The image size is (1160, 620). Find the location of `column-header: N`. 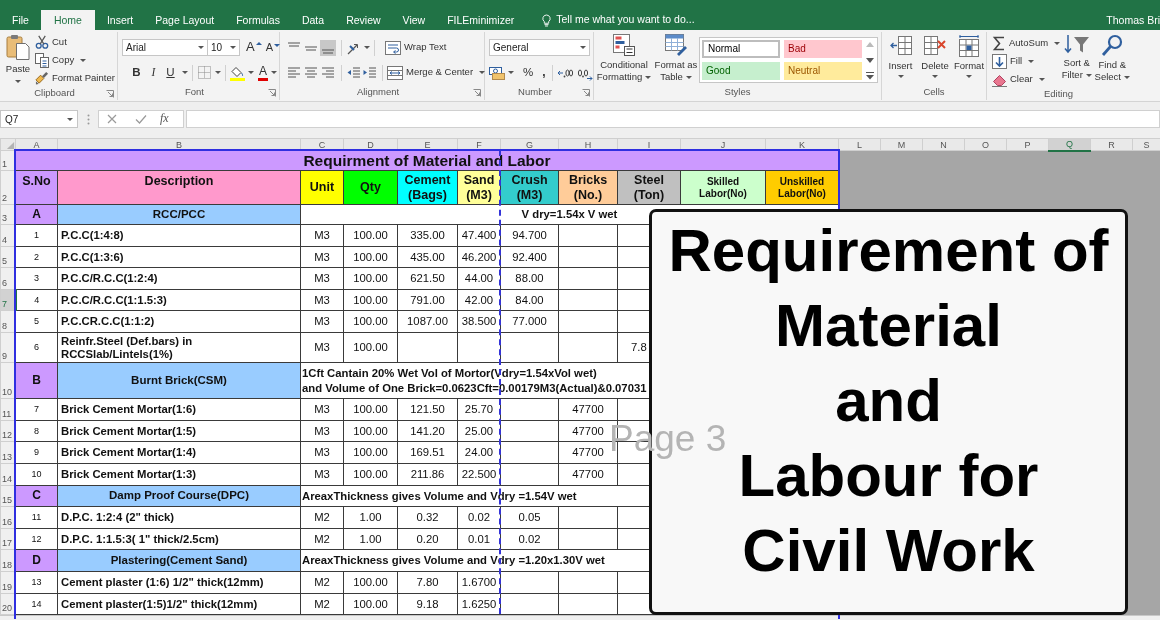

column-header: N is located at coordinates (943, 144).